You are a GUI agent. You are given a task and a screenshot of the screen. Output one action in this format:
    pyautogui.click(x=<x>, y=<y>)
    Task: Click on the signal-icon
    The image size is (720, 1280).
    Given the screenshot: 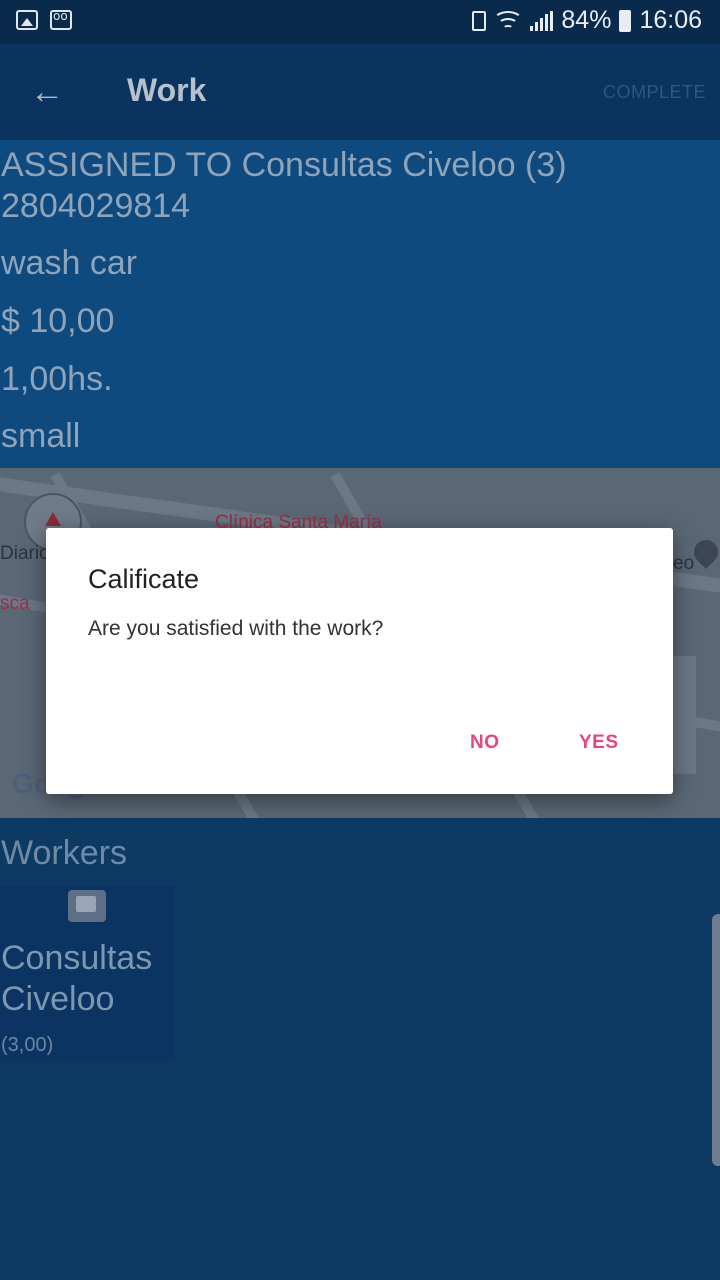 What is the action you would take?
    pyautogui.click(x=542, y=20)
    